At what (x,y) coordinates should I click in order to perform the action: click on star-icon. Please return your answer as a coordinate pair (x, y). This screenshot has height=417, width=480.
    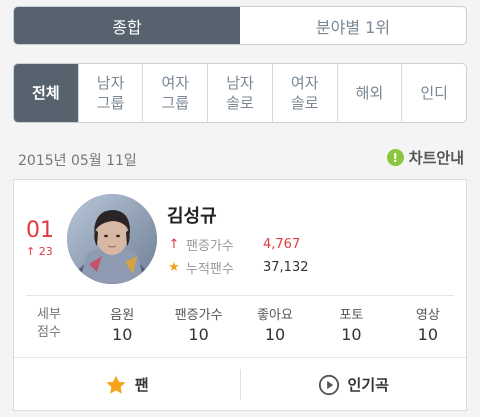
    Looking at the image, I should click on (116, 385).